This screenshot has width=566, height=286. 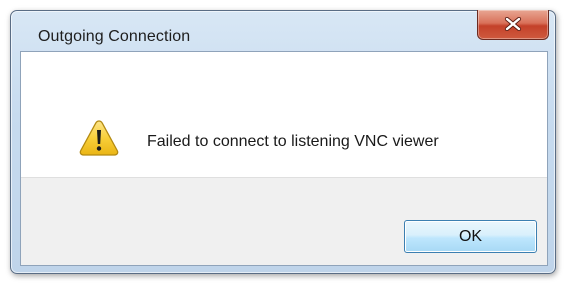 I want to click on warning-icon, so click(x=99, y=138).